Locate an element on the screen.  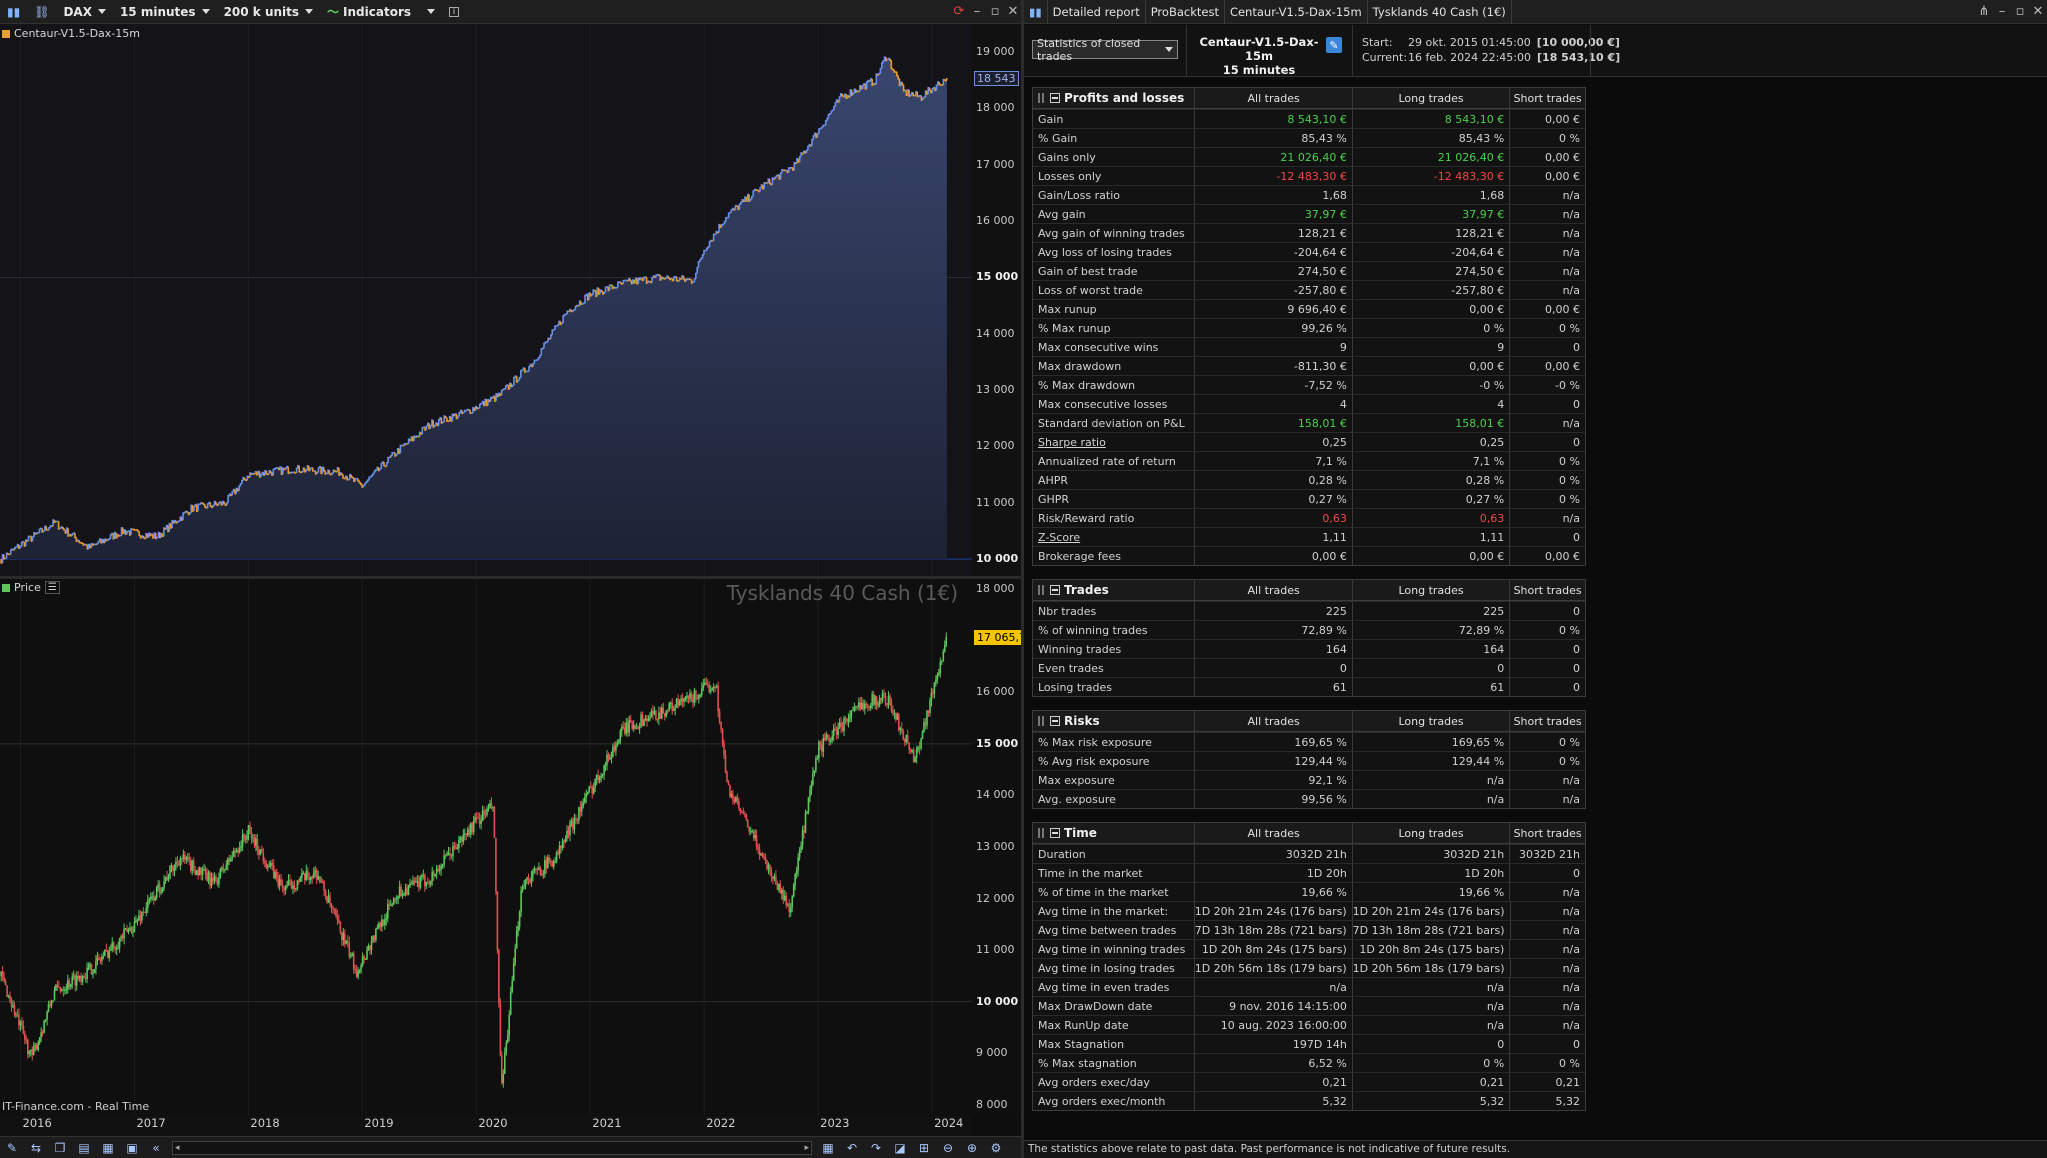
x-tick-label: 2018 is located at coordinates (265, 1123).